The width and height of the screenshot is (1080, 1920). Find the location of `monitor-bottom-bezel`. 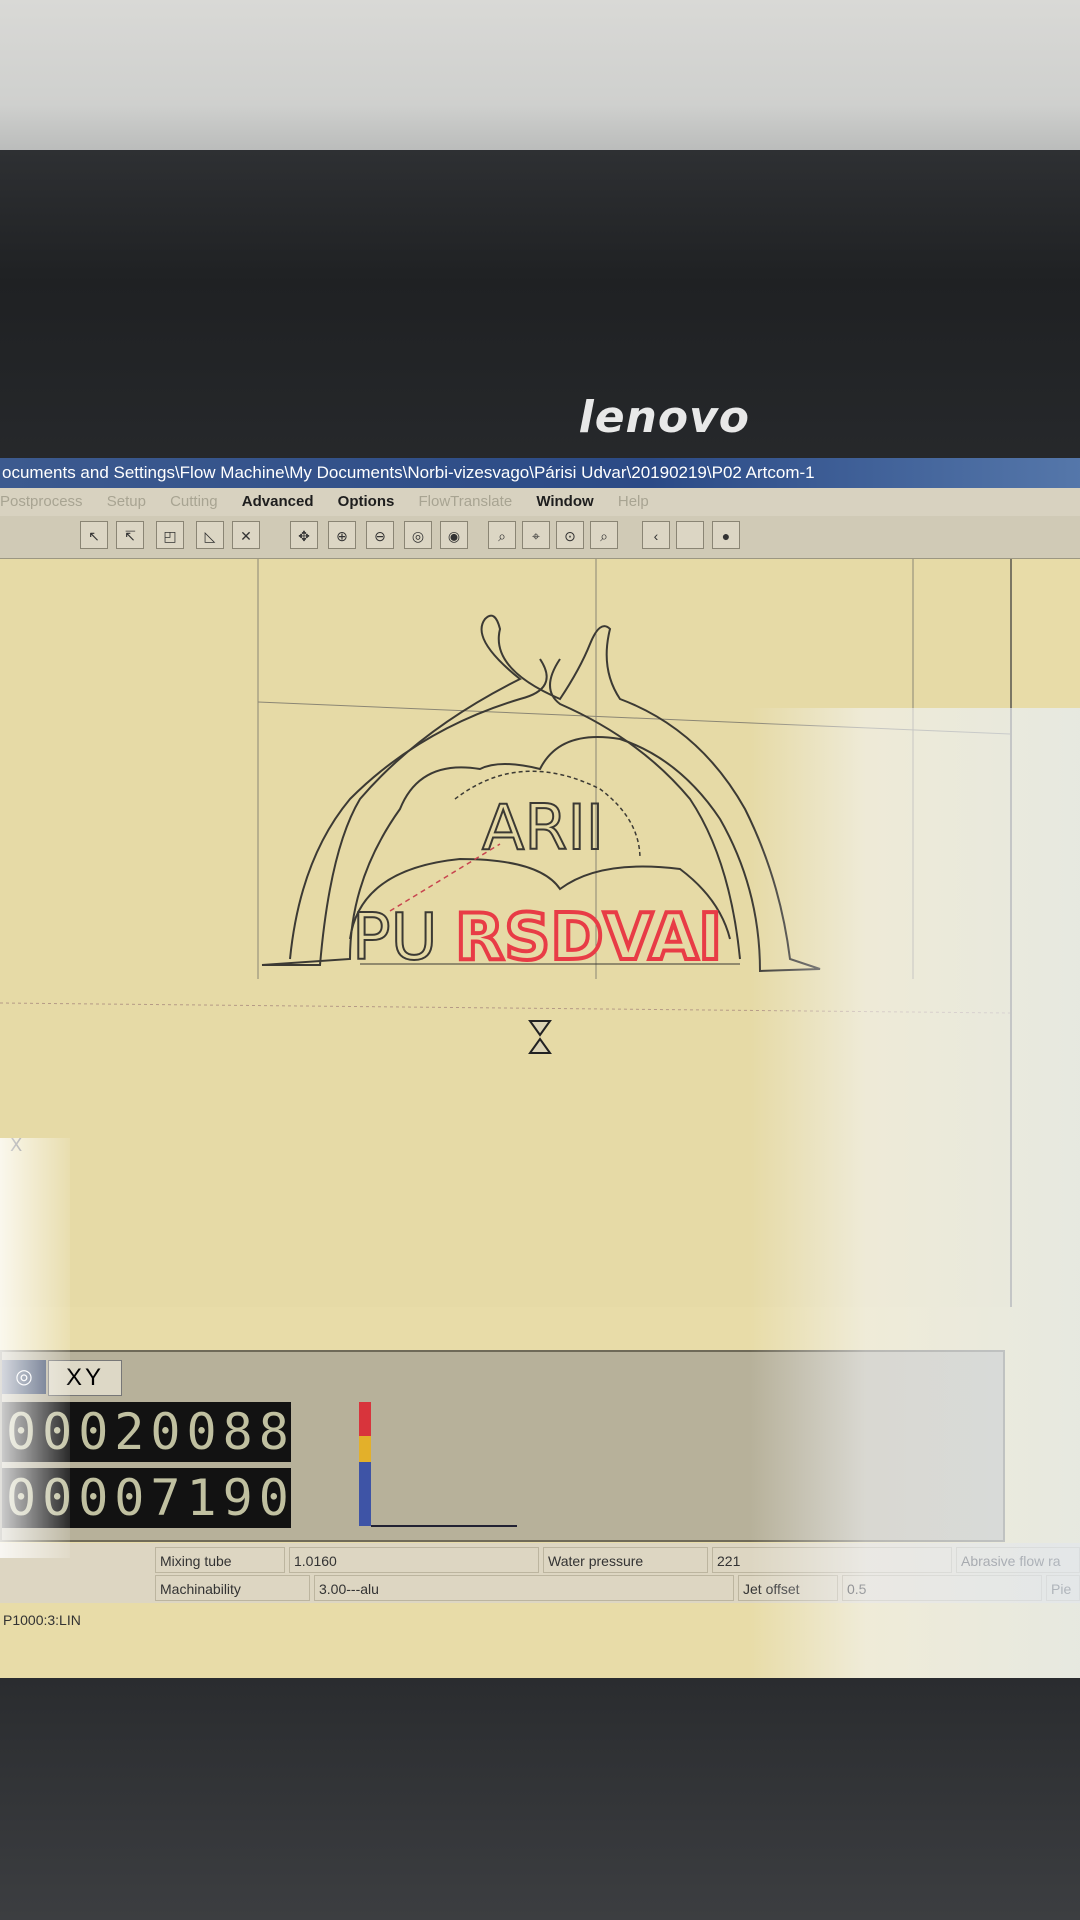

monitor-bottom-bezel is located at coordinates (540, 1799).